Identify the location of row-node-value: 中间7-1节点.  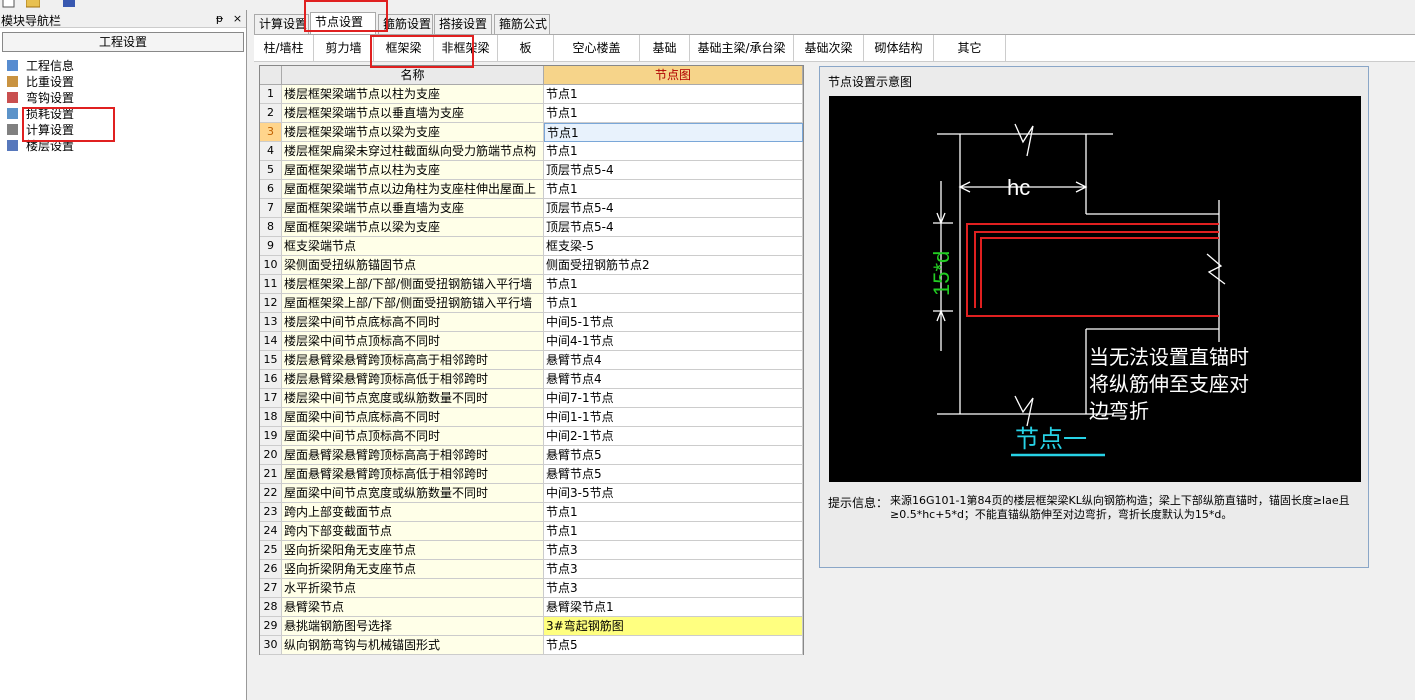
(673, 398).